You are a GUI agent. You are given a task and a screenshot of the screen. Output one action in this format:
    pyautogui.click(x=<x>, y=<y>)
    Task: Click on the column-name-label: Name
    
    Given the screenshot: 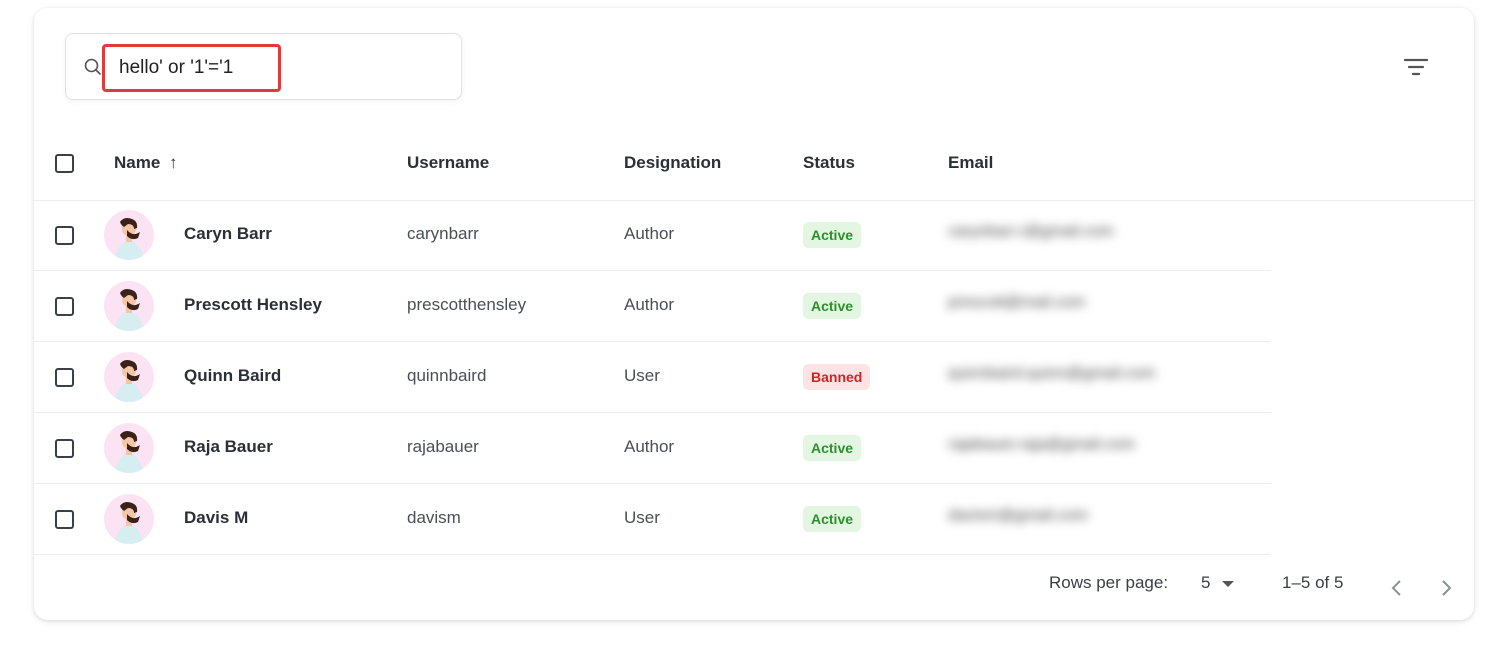 What is the action you would take?
    pyautogui.click(x=137, y=162)
    